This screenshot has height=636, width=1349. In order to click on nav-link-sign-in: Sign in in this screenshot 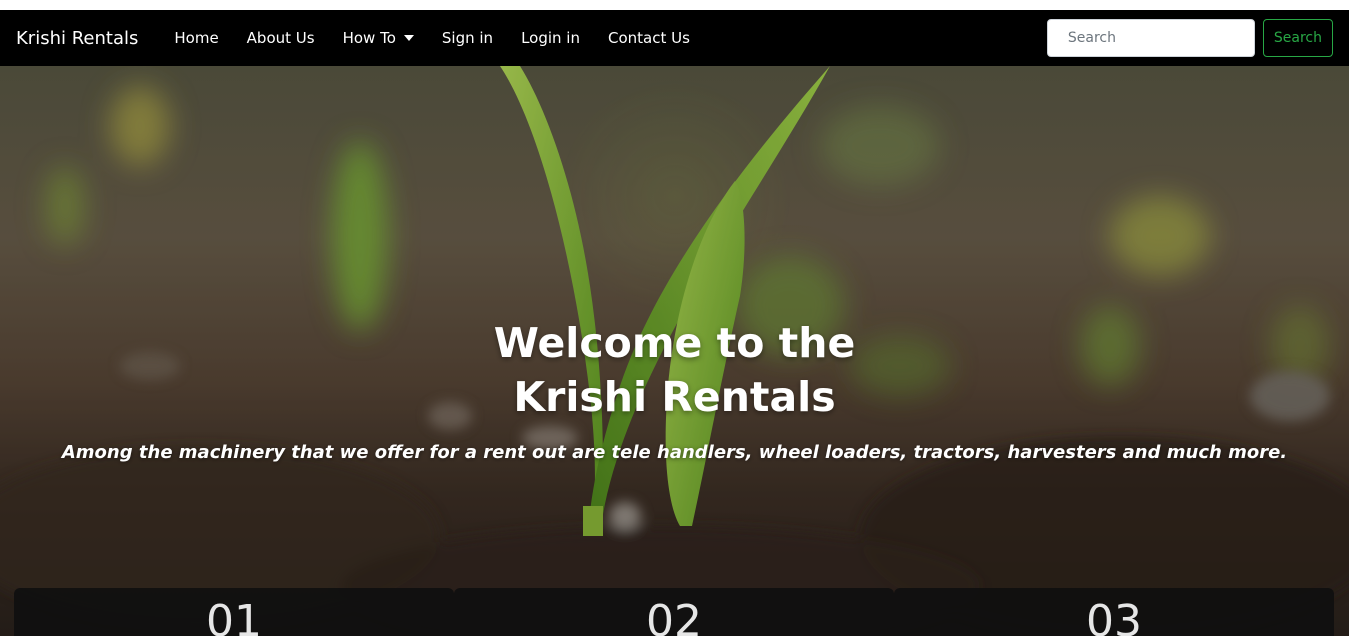, I will do `click(467, 38)`.